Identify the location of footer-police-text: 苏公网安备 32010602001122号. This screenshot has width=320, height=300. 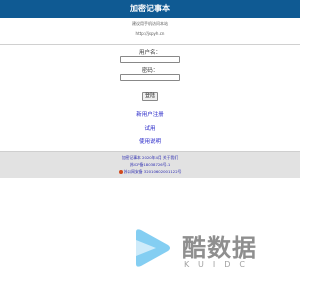
(152, 171).